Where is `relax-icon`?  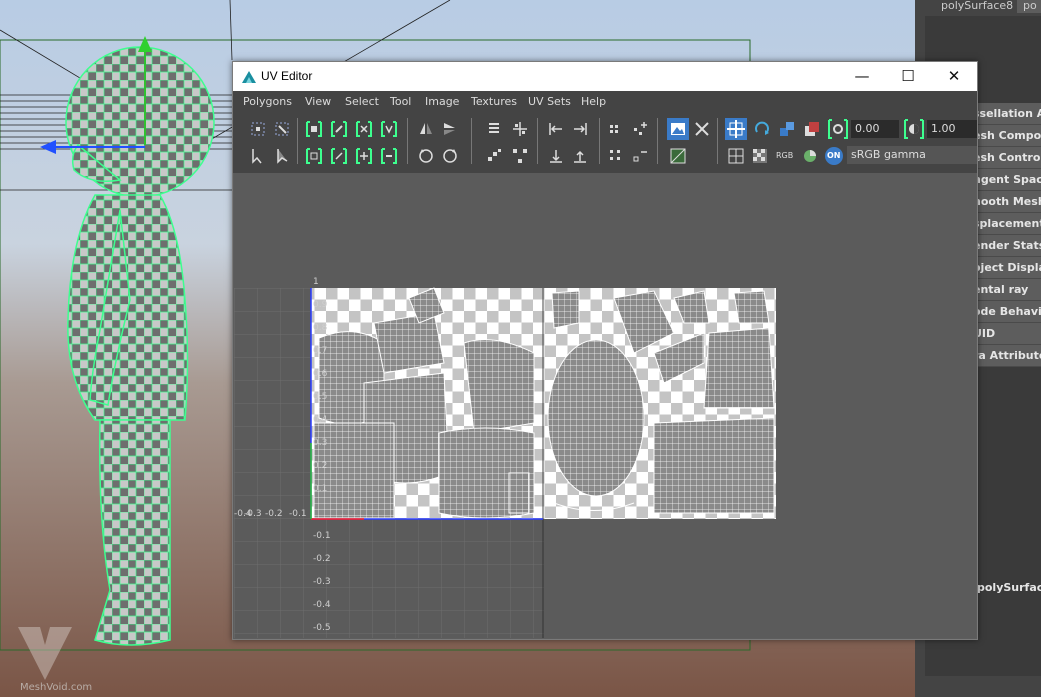 relax-icon is located at coordinates (364, 156).